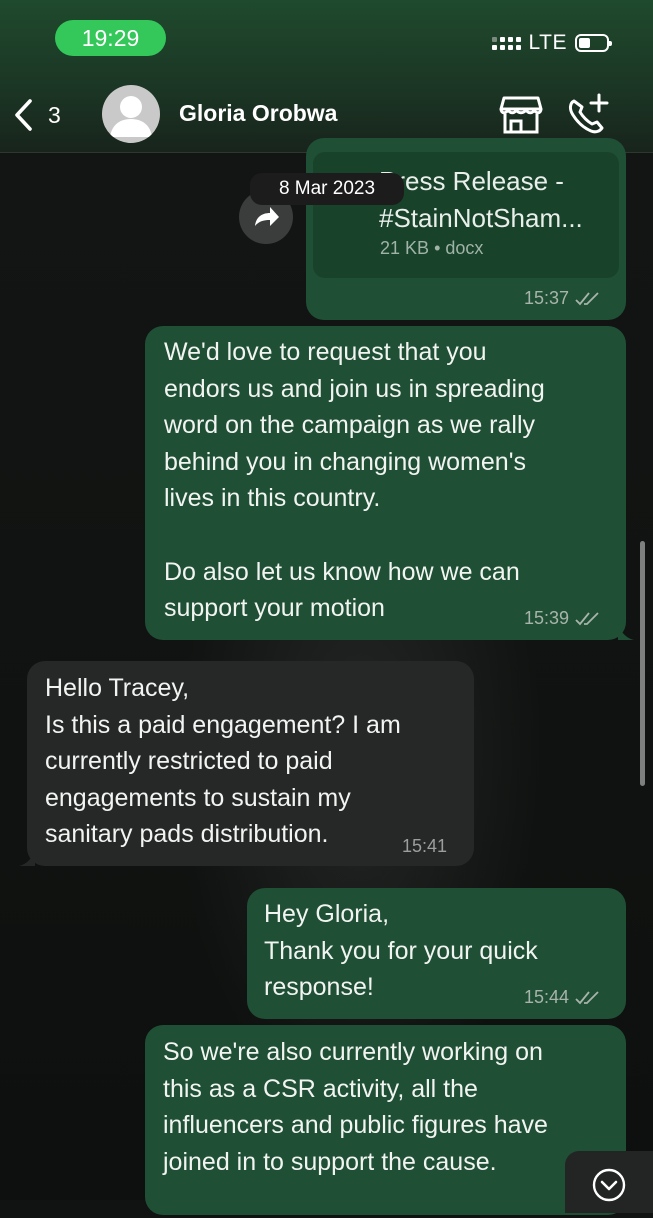  Describe the element at coordinates (54, 114) in the screenshot. I see `unread-count: 3` at that location.